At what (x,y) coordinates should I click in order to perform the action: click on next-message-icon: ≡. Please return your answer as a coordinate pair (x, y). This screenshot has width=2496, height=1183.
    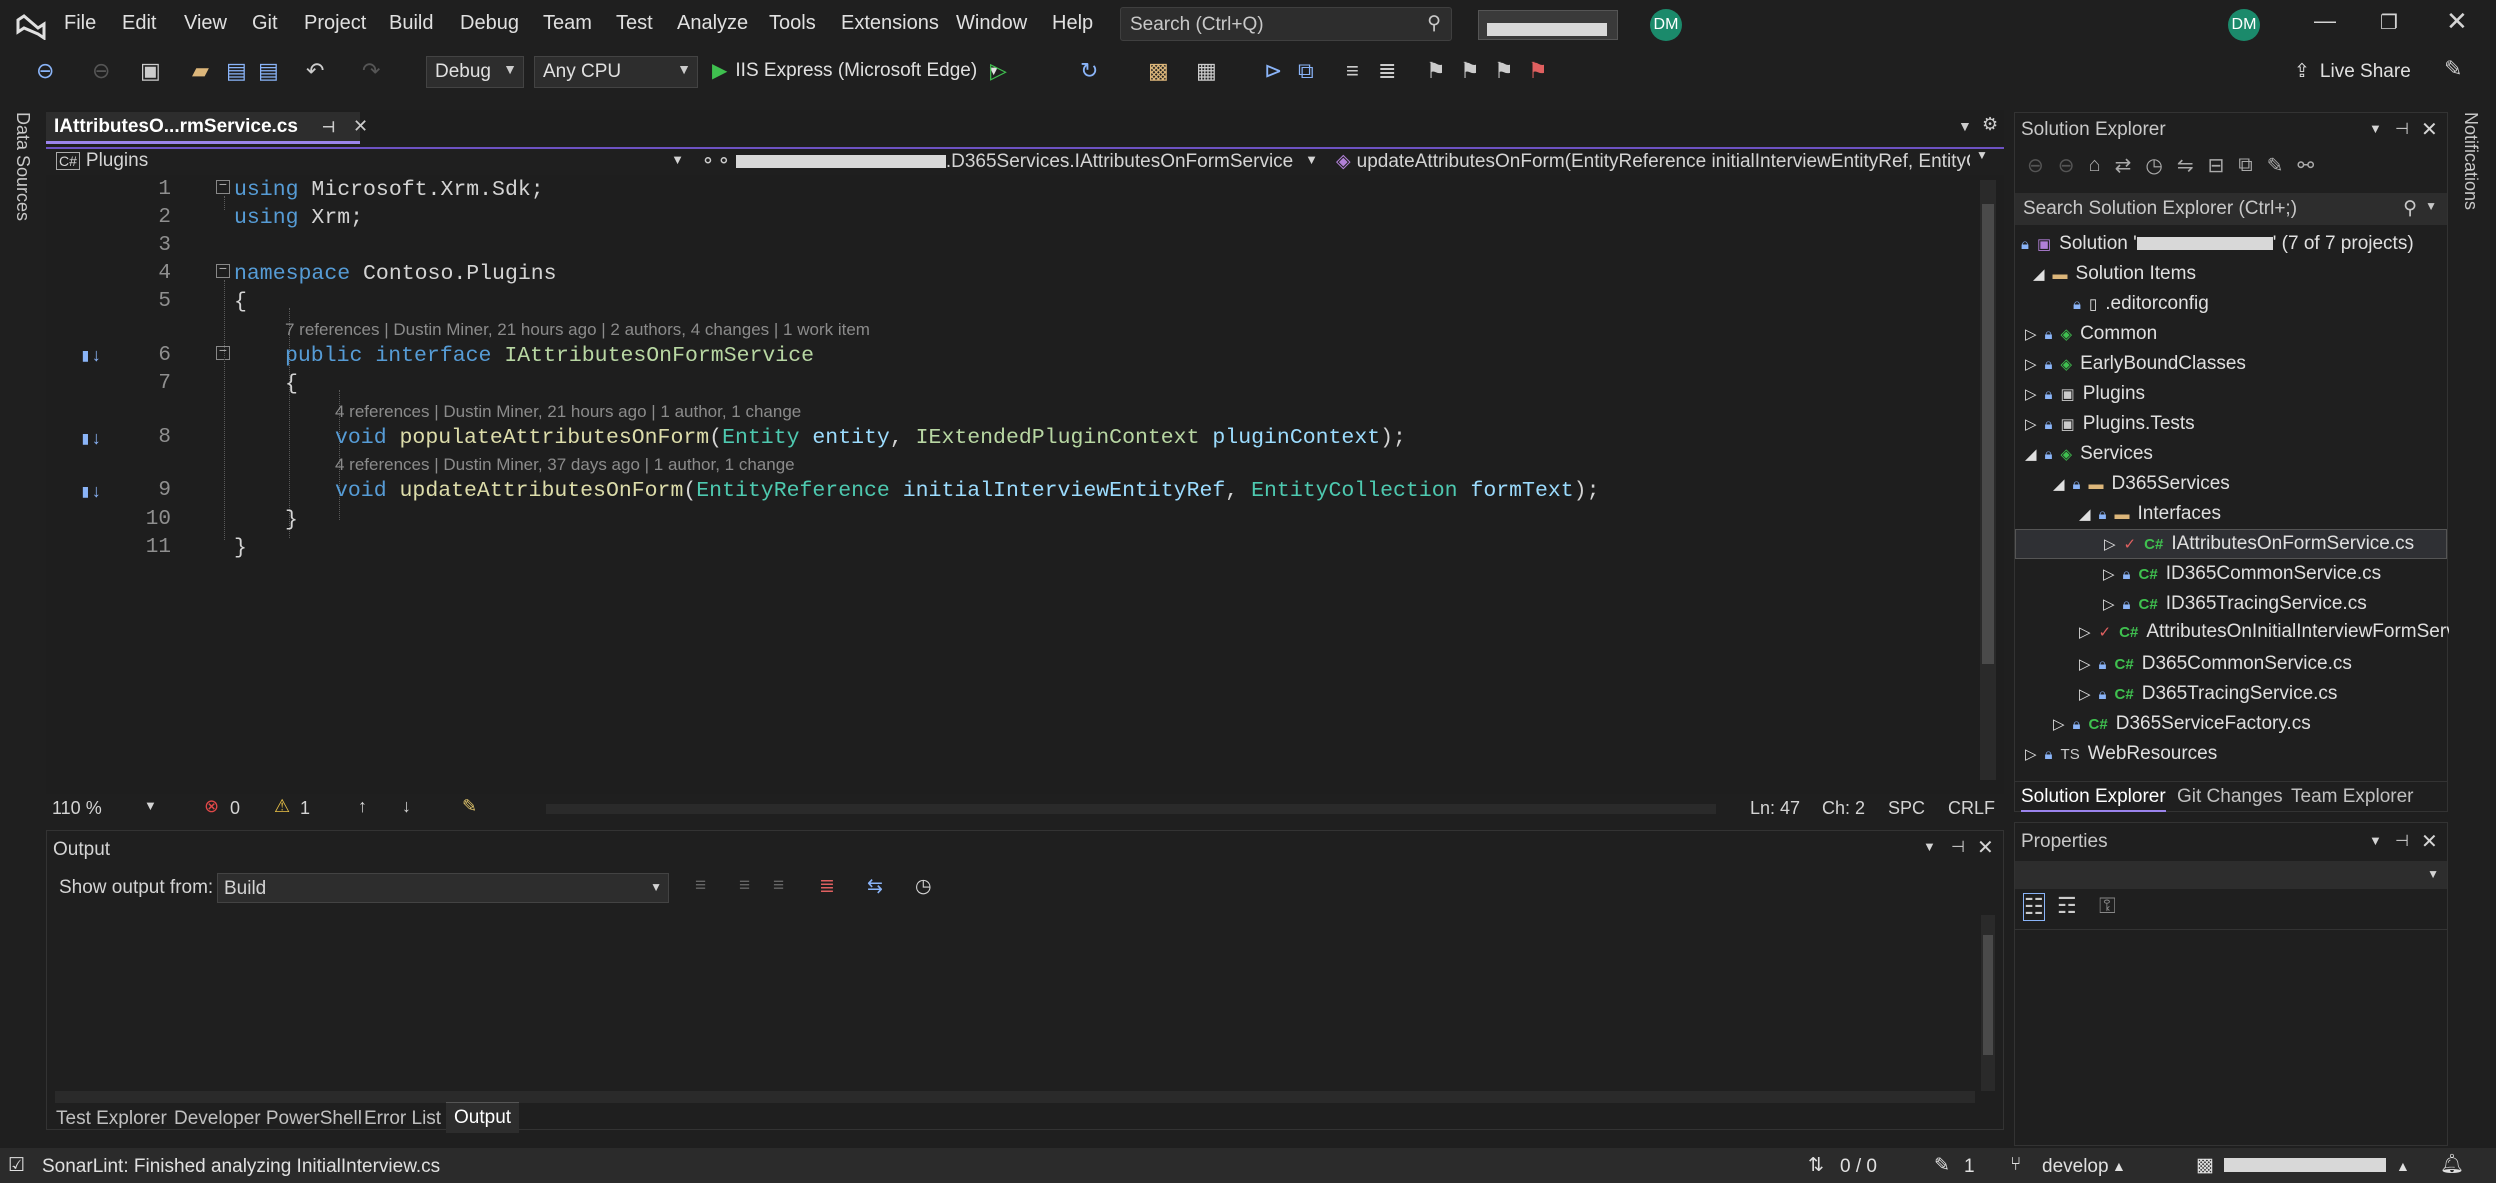
    Looking at the image, I should click on (778, 886).